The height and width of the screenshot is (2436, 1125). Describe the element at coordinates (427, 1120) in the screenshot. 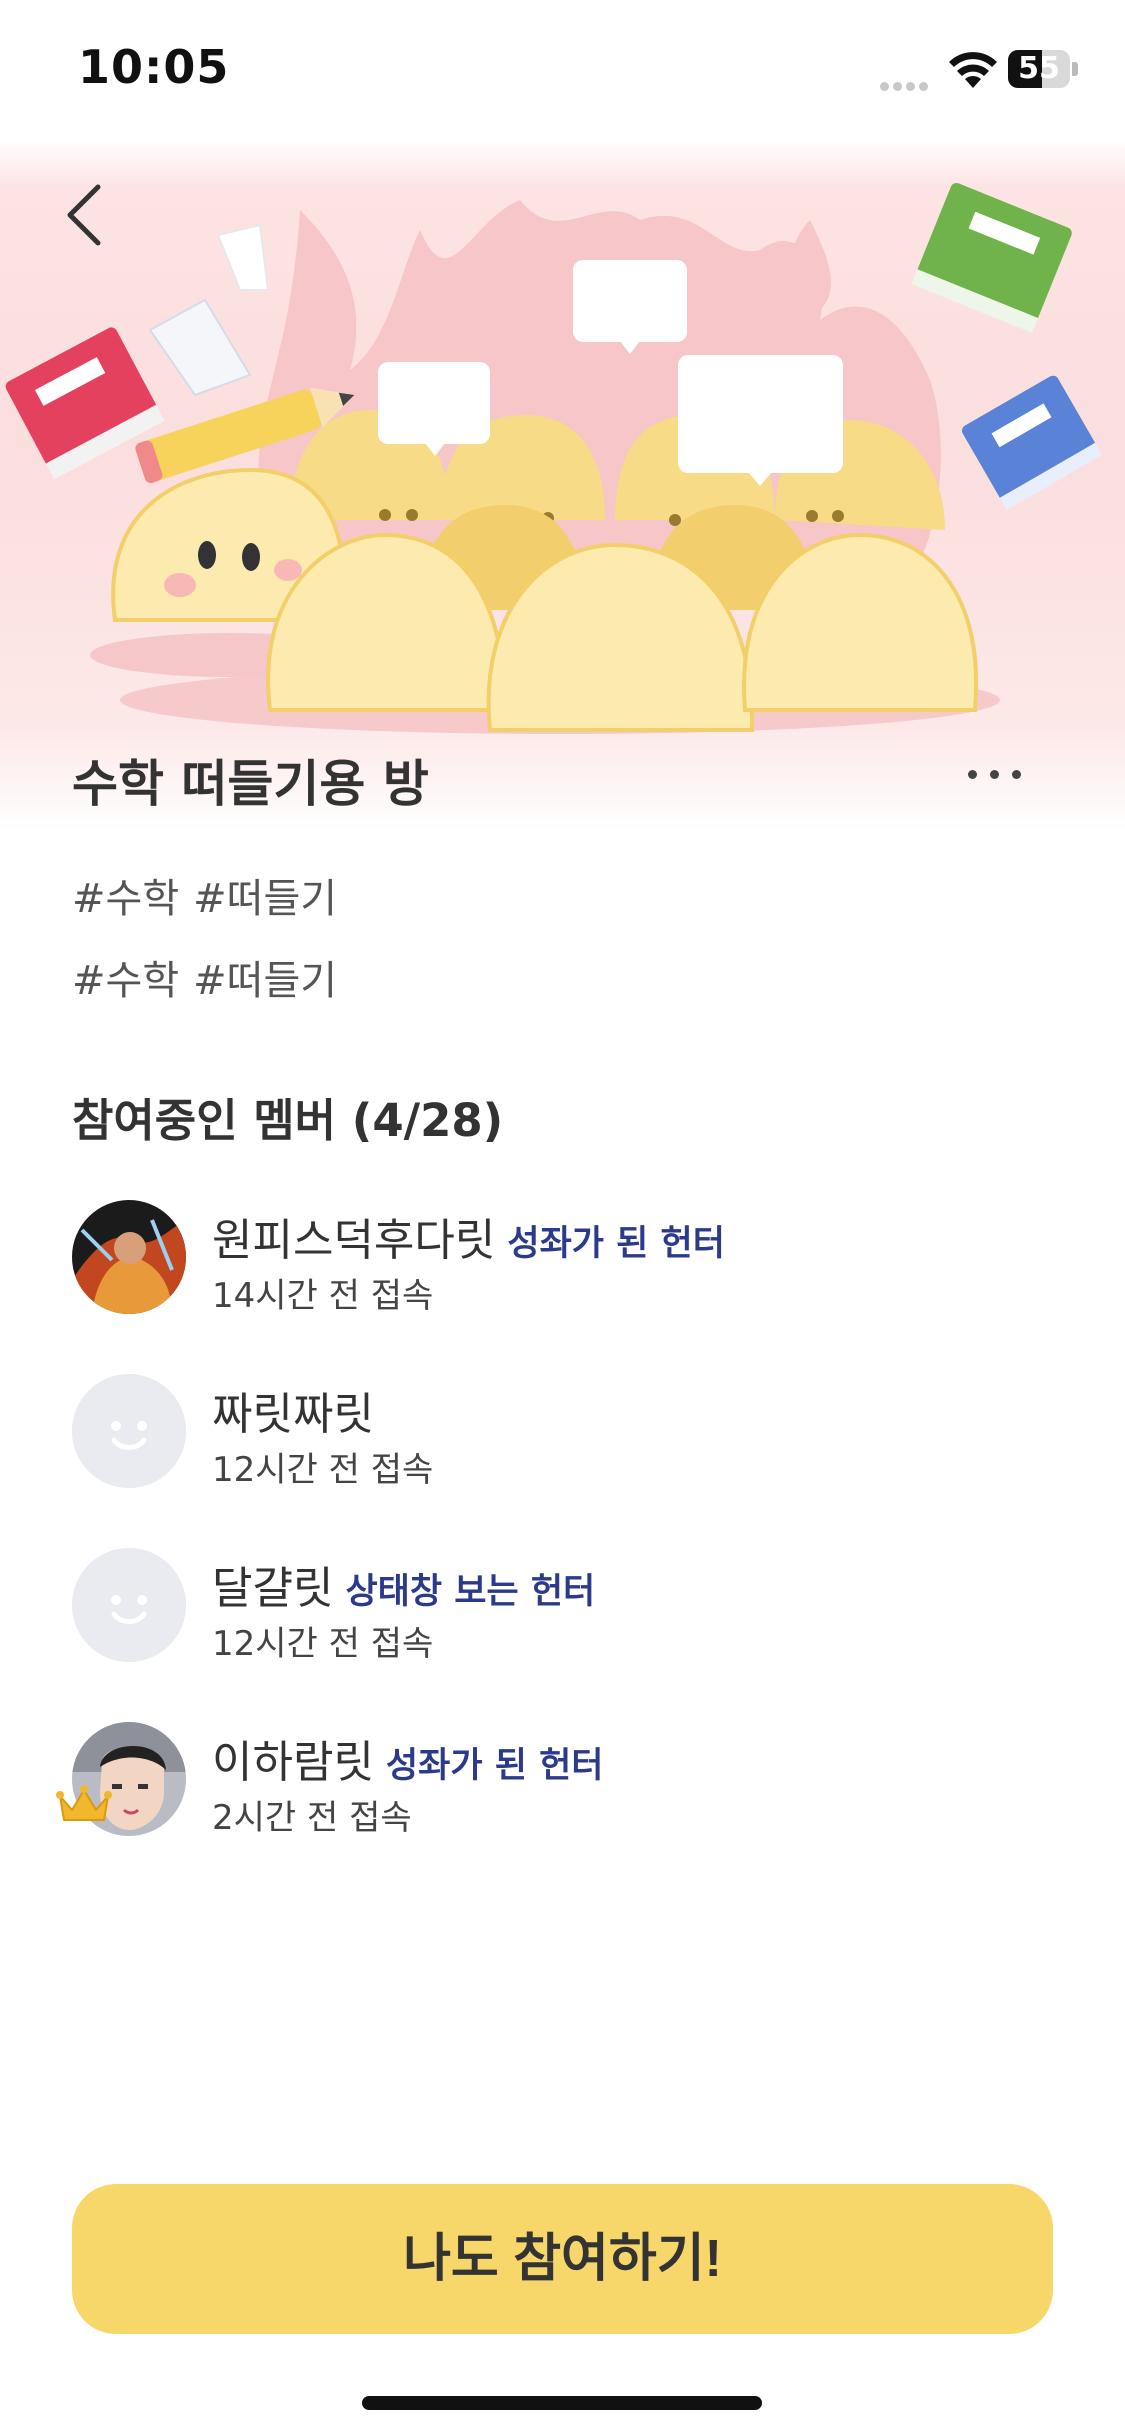

I see `members-count: (4/28)` at that location.